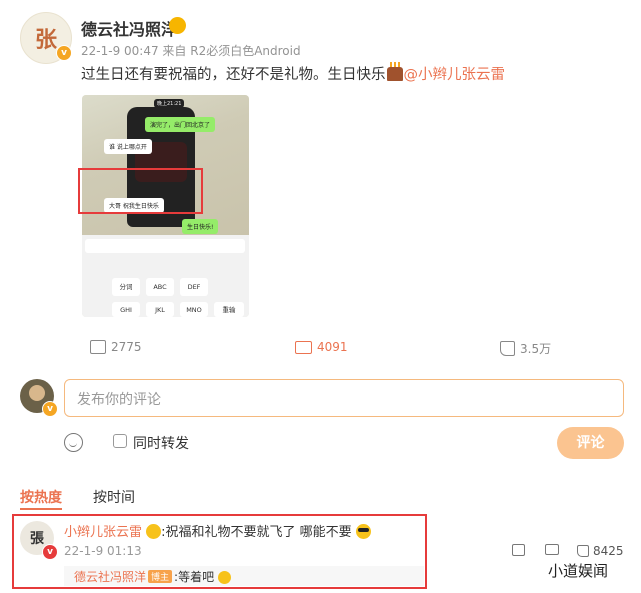  I want to click on key-2: ABC, so click(160, 287).